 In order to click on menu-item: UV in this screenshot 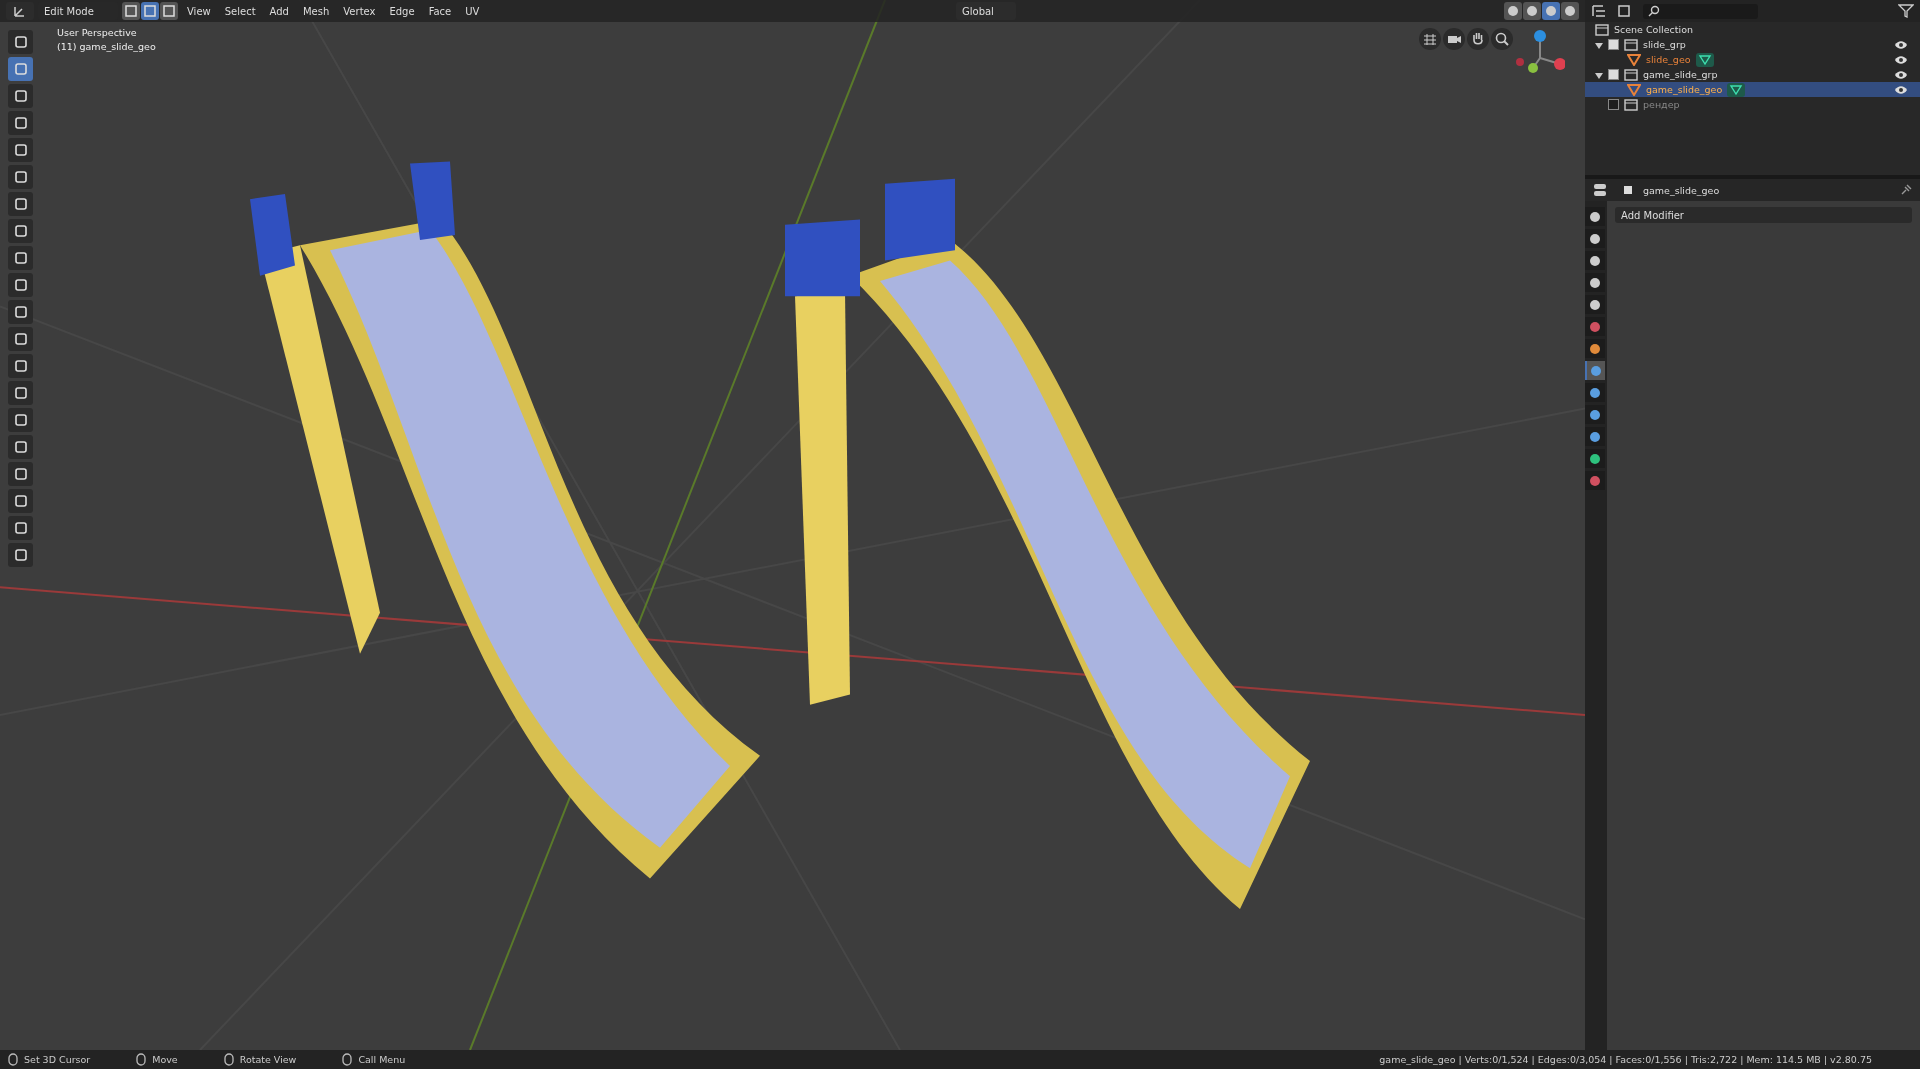, I will do `click(472, 11)`.